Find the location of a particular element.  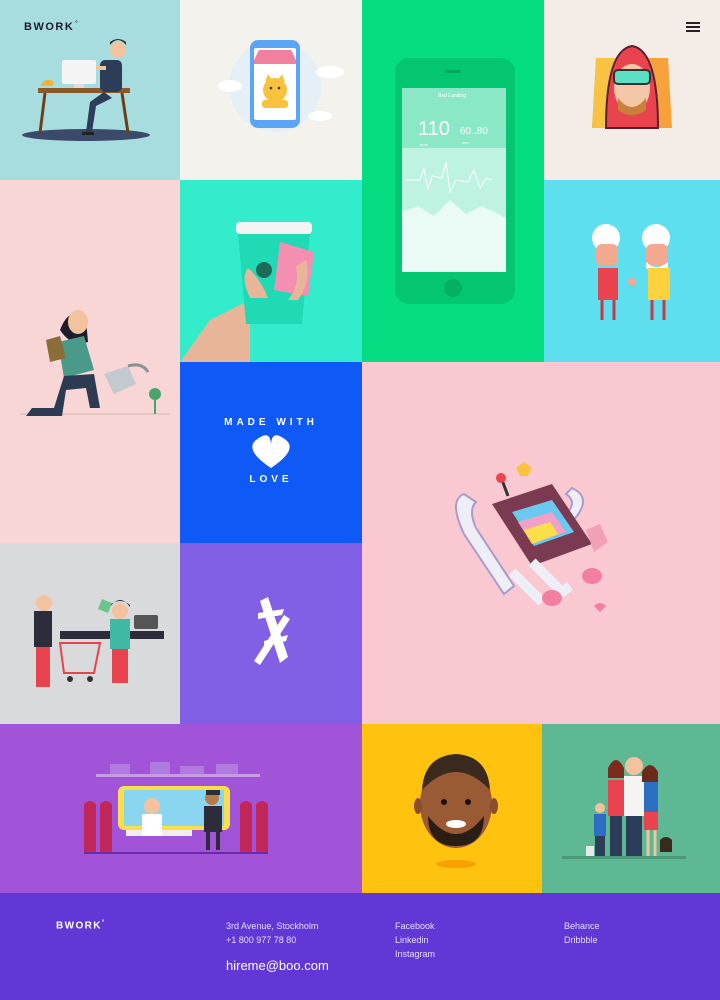

tile-train is located at coordinates (181, 808).